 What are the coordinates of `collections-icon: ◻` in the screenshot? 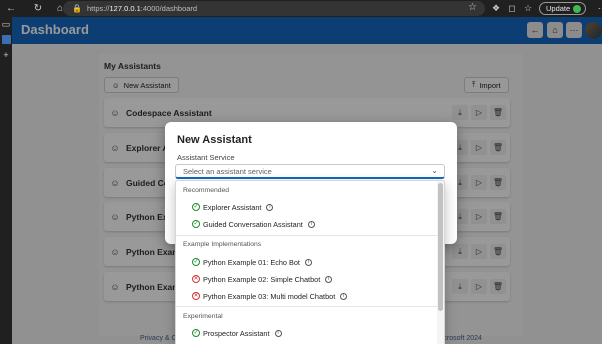 It's located at (512, 8).